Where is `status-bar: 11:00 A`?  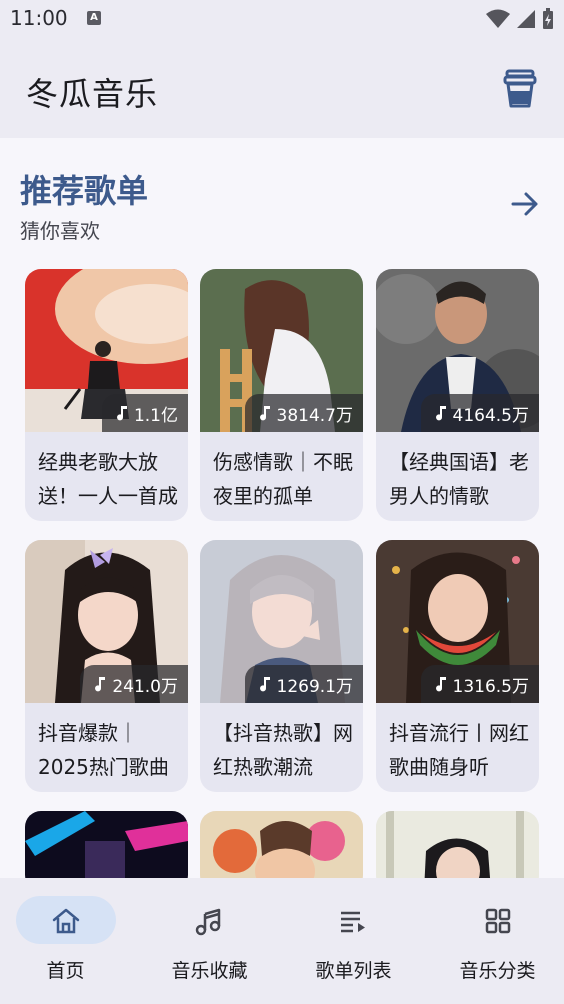 status-bar: 11:00 A is located at coordinates (282, 19).